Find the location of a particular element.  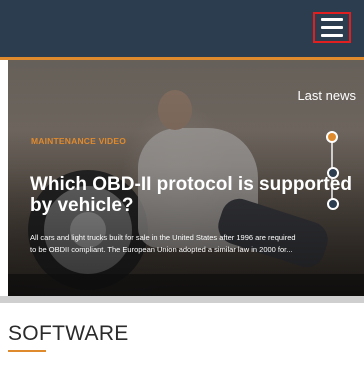

hamburger-menu-icon is located at coordinates (332, 27).